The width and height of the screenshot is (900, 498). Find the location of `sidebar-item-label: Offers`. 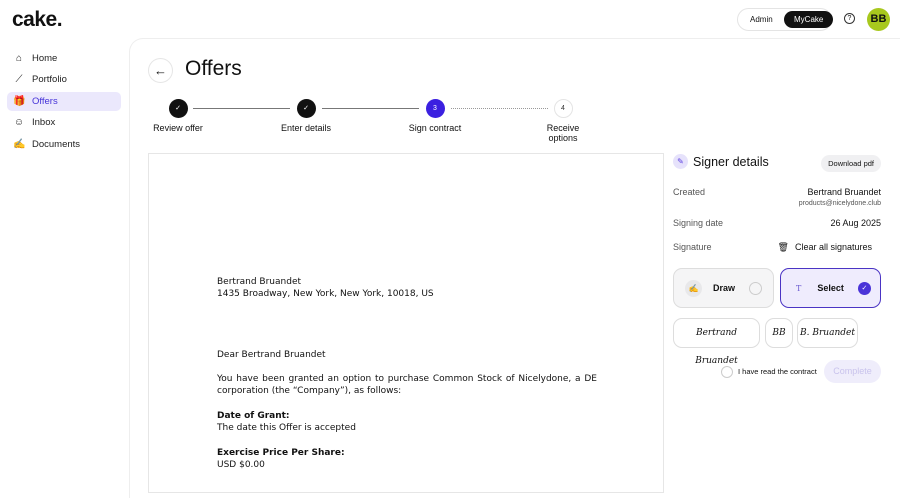

sidebar-item-label: Offers is located at coordinates (45, 101).